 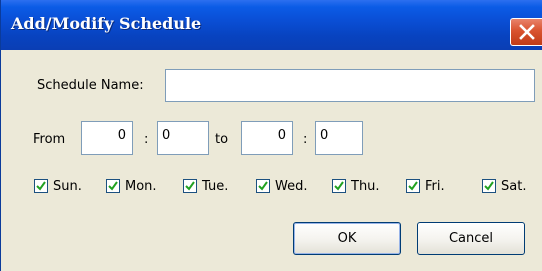 I want to click on day-label: Mon., so click(x=141, y=186).